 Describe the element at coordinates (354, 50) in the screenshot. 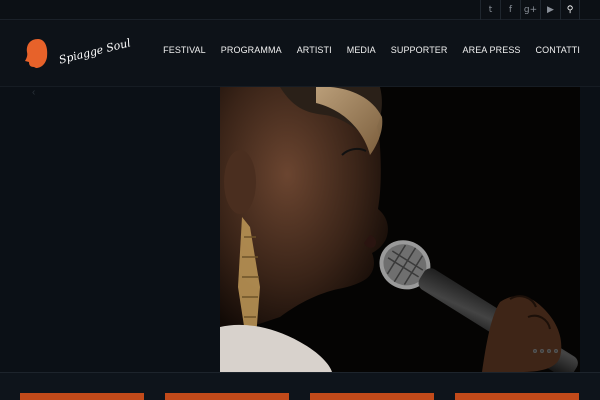

I see `nav-item-media: MEDIA` at that location.